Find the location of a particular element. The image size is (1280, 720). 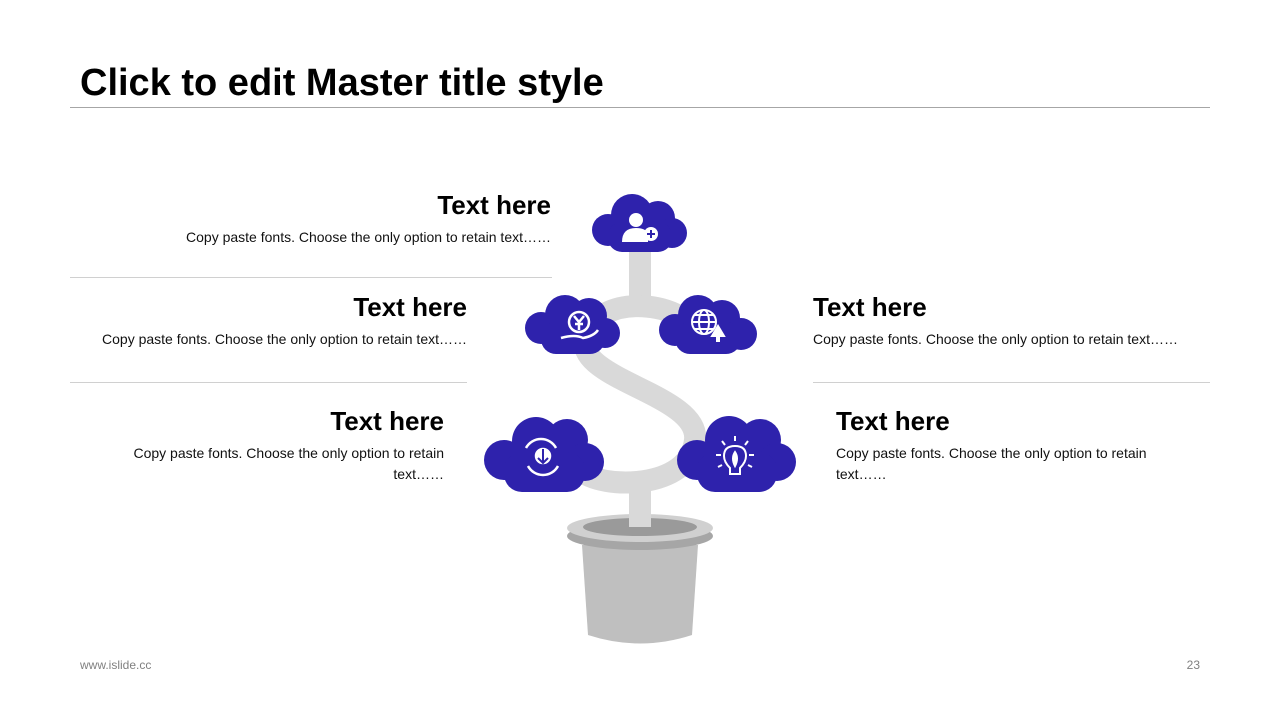

page-number: 23 is located at coordinates (1193, 665).